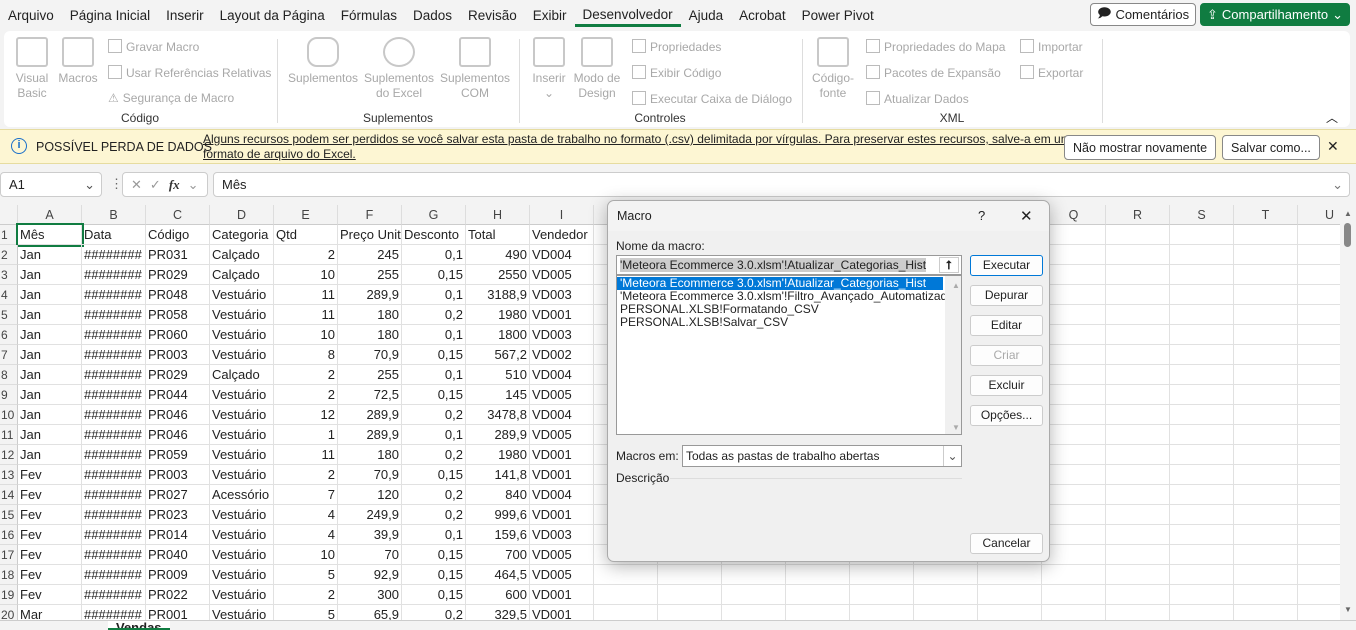 The width and height of the screenshot is (1356, 630). Describe the element at coordinates (1319, 215) in the screenshot. I see `column-header: U` at that location.